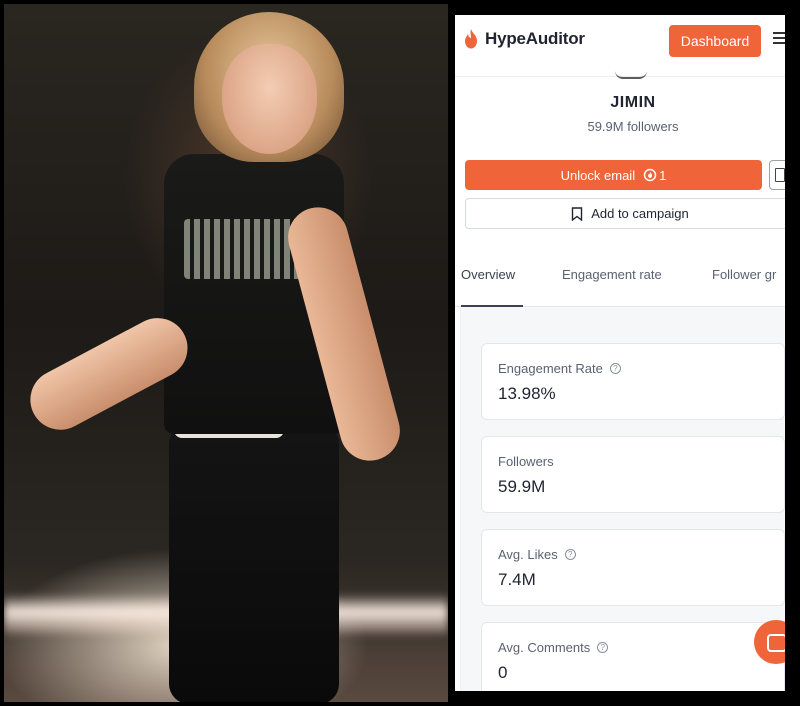 The height and width of the screenshot is (706, 800). Describe the element at coordinates (612, 274) in the screenshot. I see `tab-engagement-rate: Engagement rate` at that location.